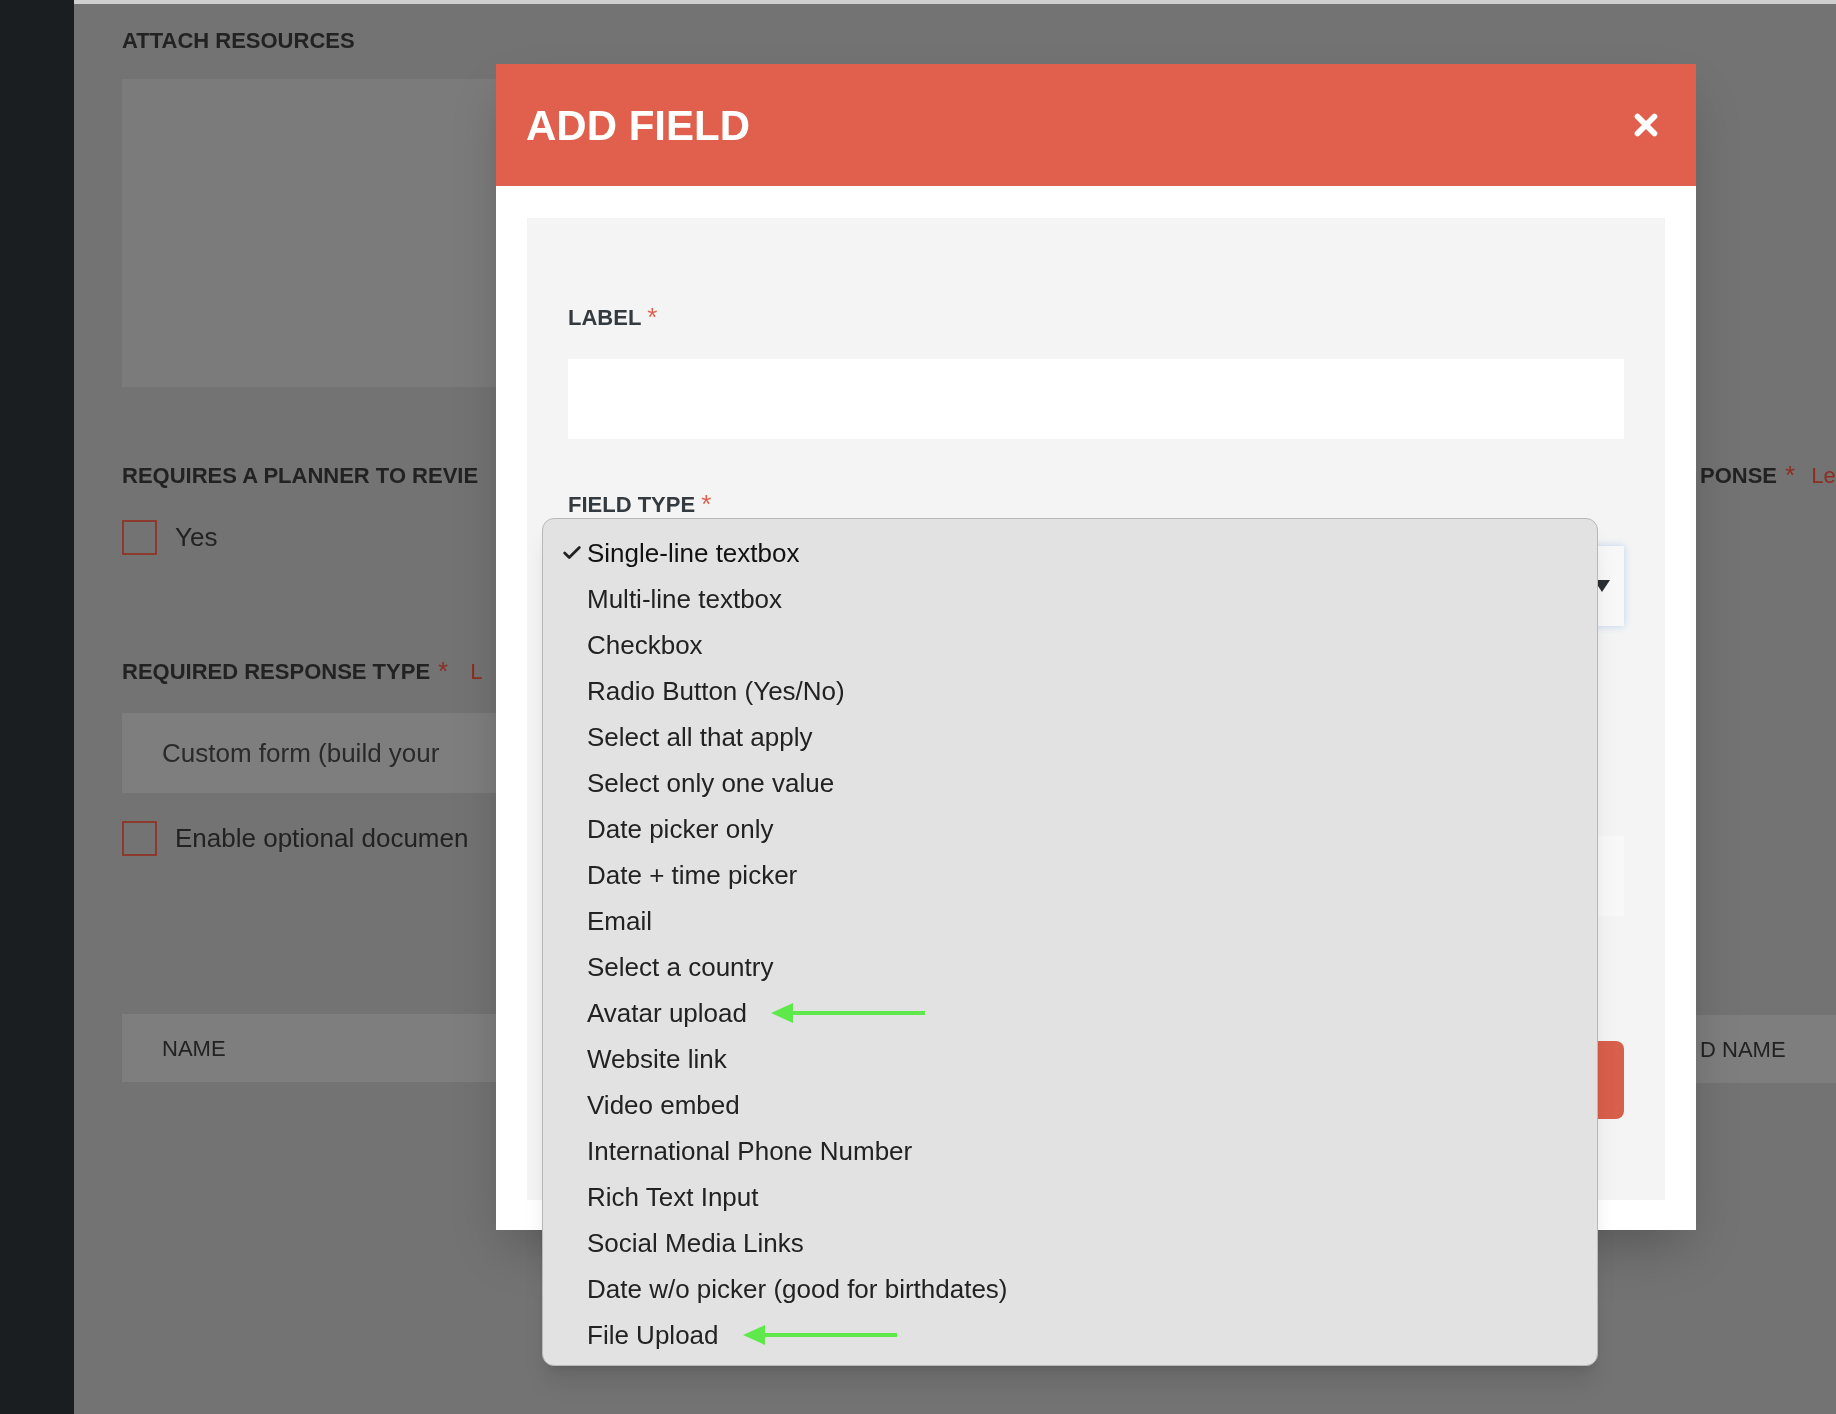 The image size is (1836, 1414). I want to click on dropdown-option: Email, so click(619, 921).